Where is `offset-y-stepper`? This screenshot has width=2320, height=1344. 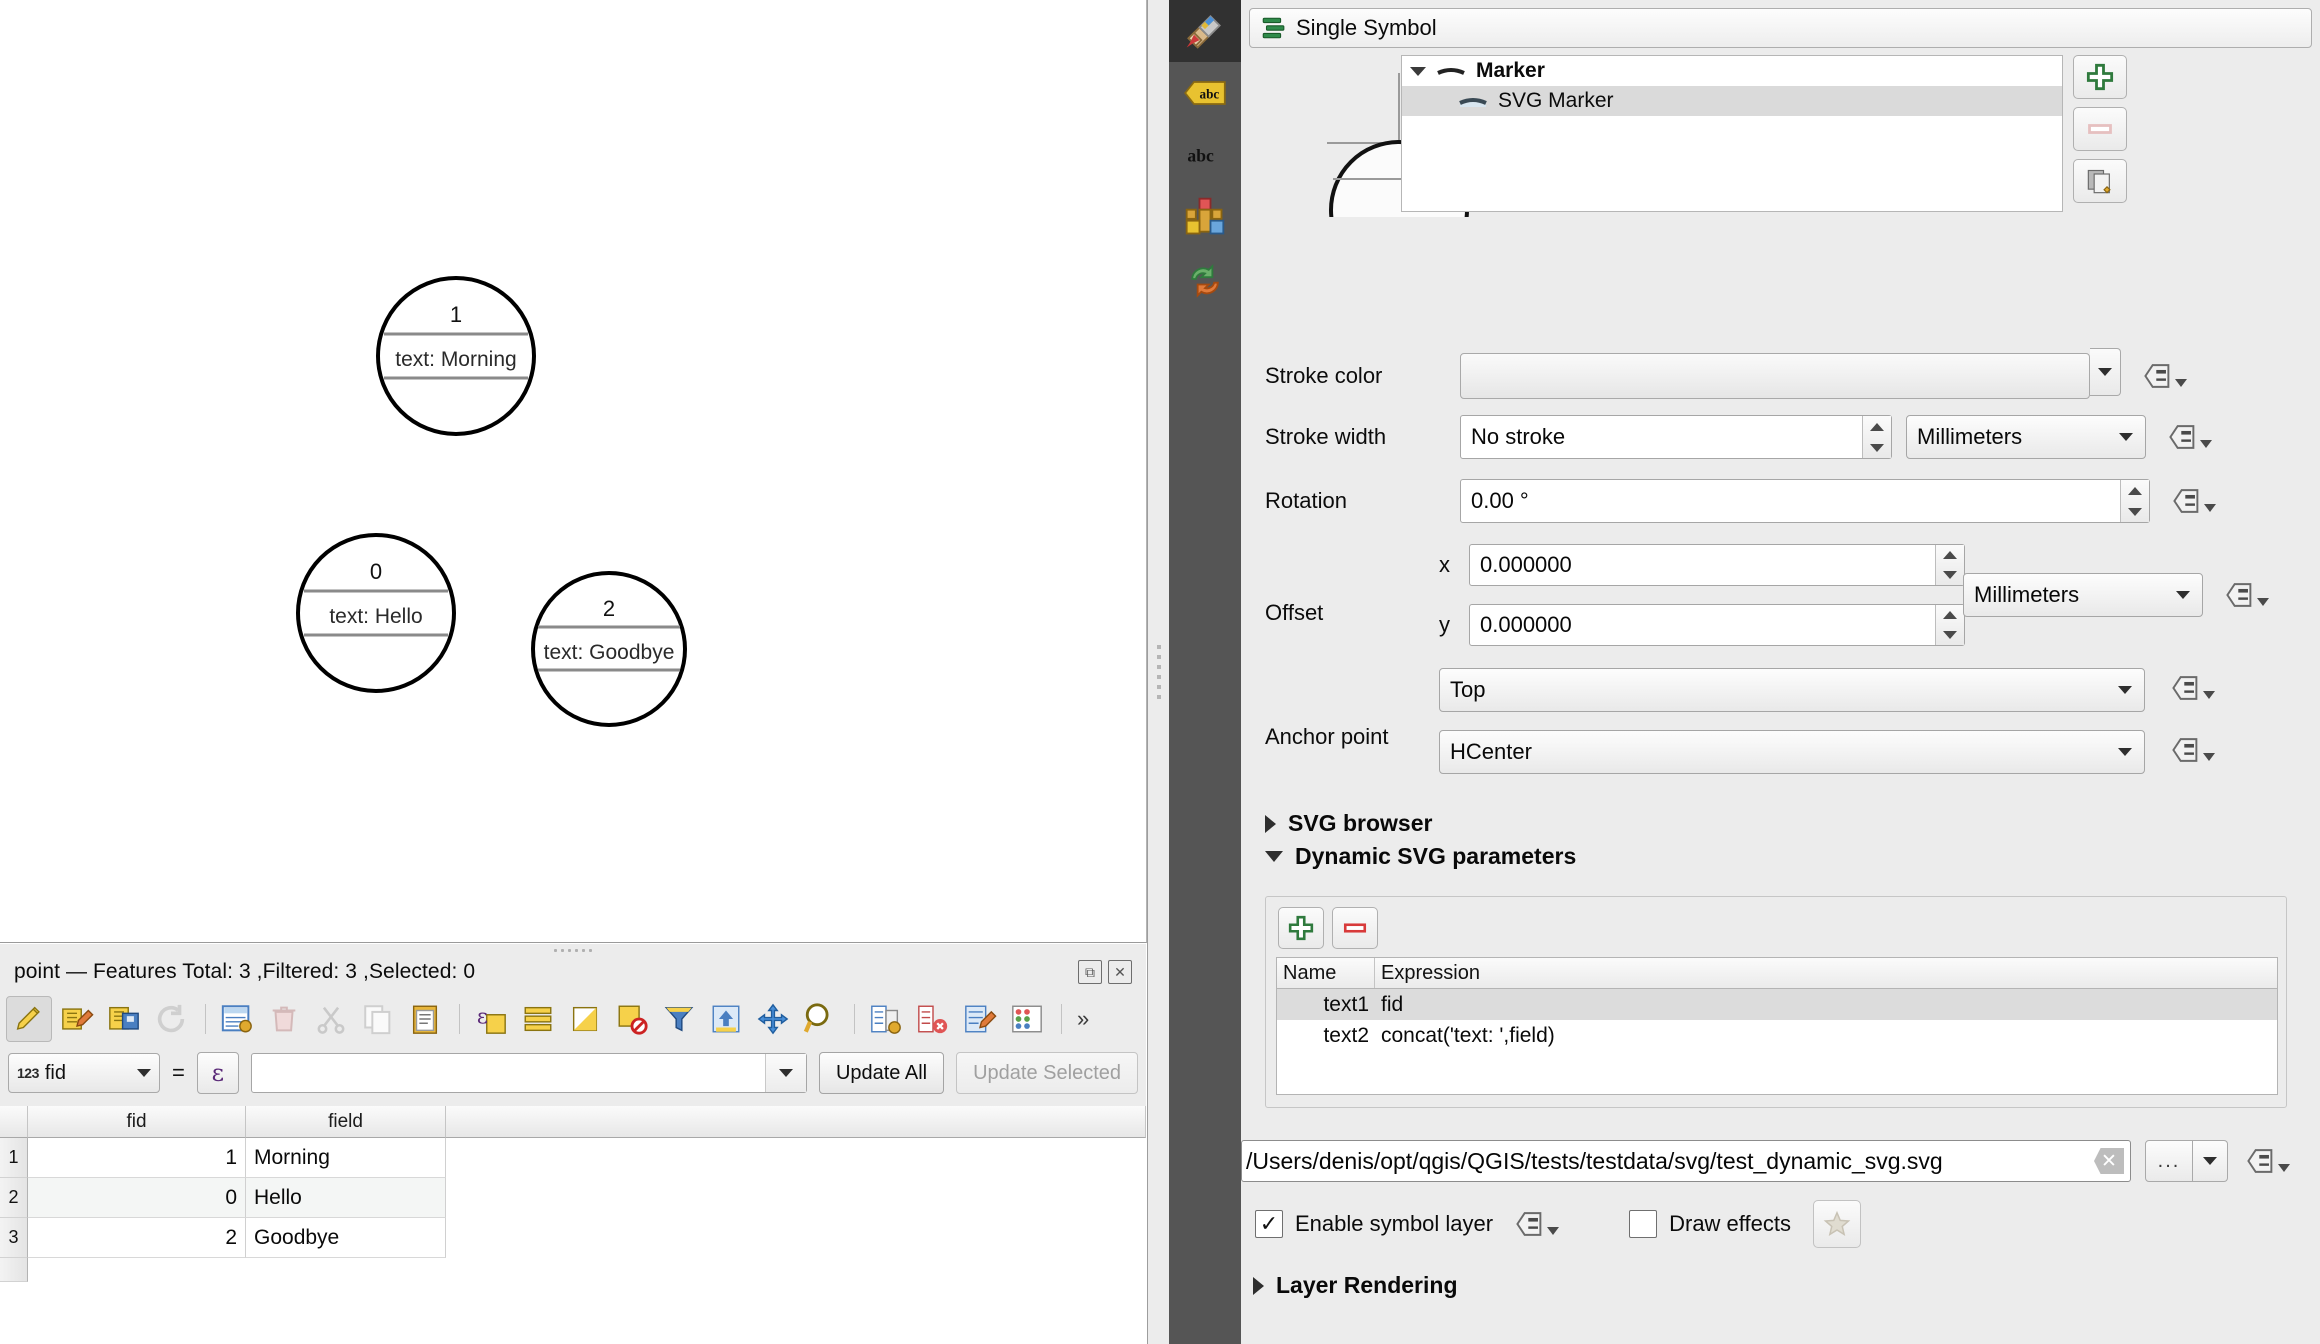
offset-y-stepper is located at coordinates (1949, 625).